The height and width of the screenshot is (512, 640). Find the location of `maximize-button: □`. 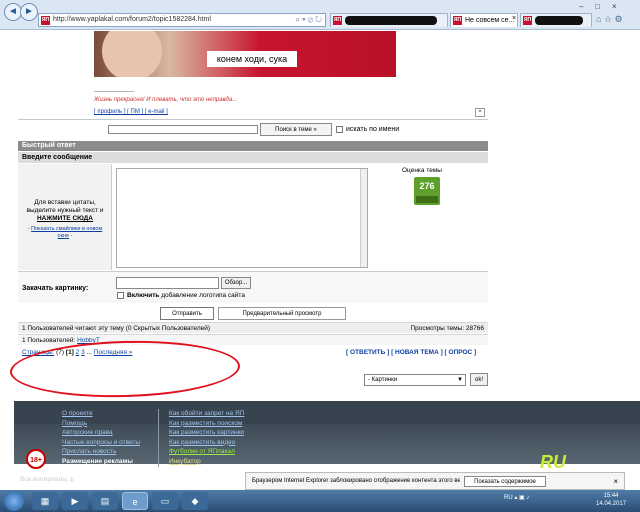

maximize-button: □ is located at coordinates (597, 6).